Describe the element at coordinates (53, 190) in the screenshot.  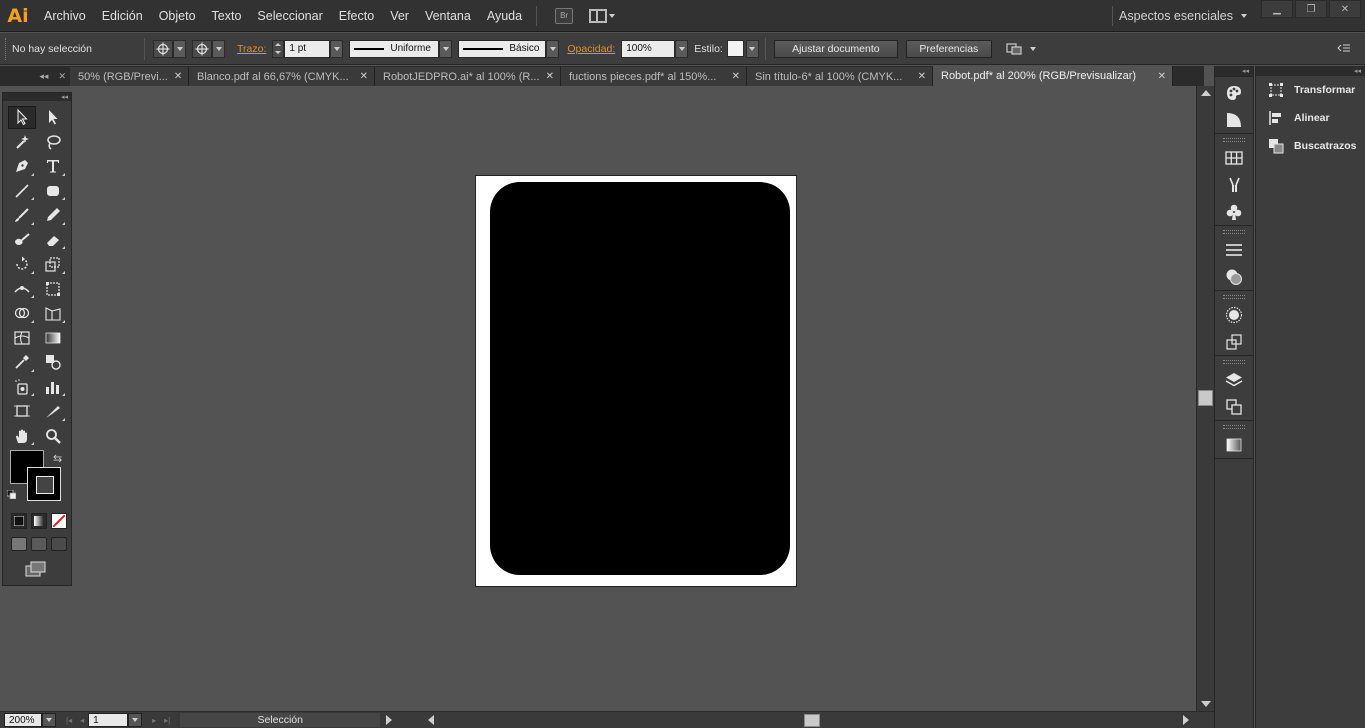
I see `rounded-rectangle-tool` at that location.